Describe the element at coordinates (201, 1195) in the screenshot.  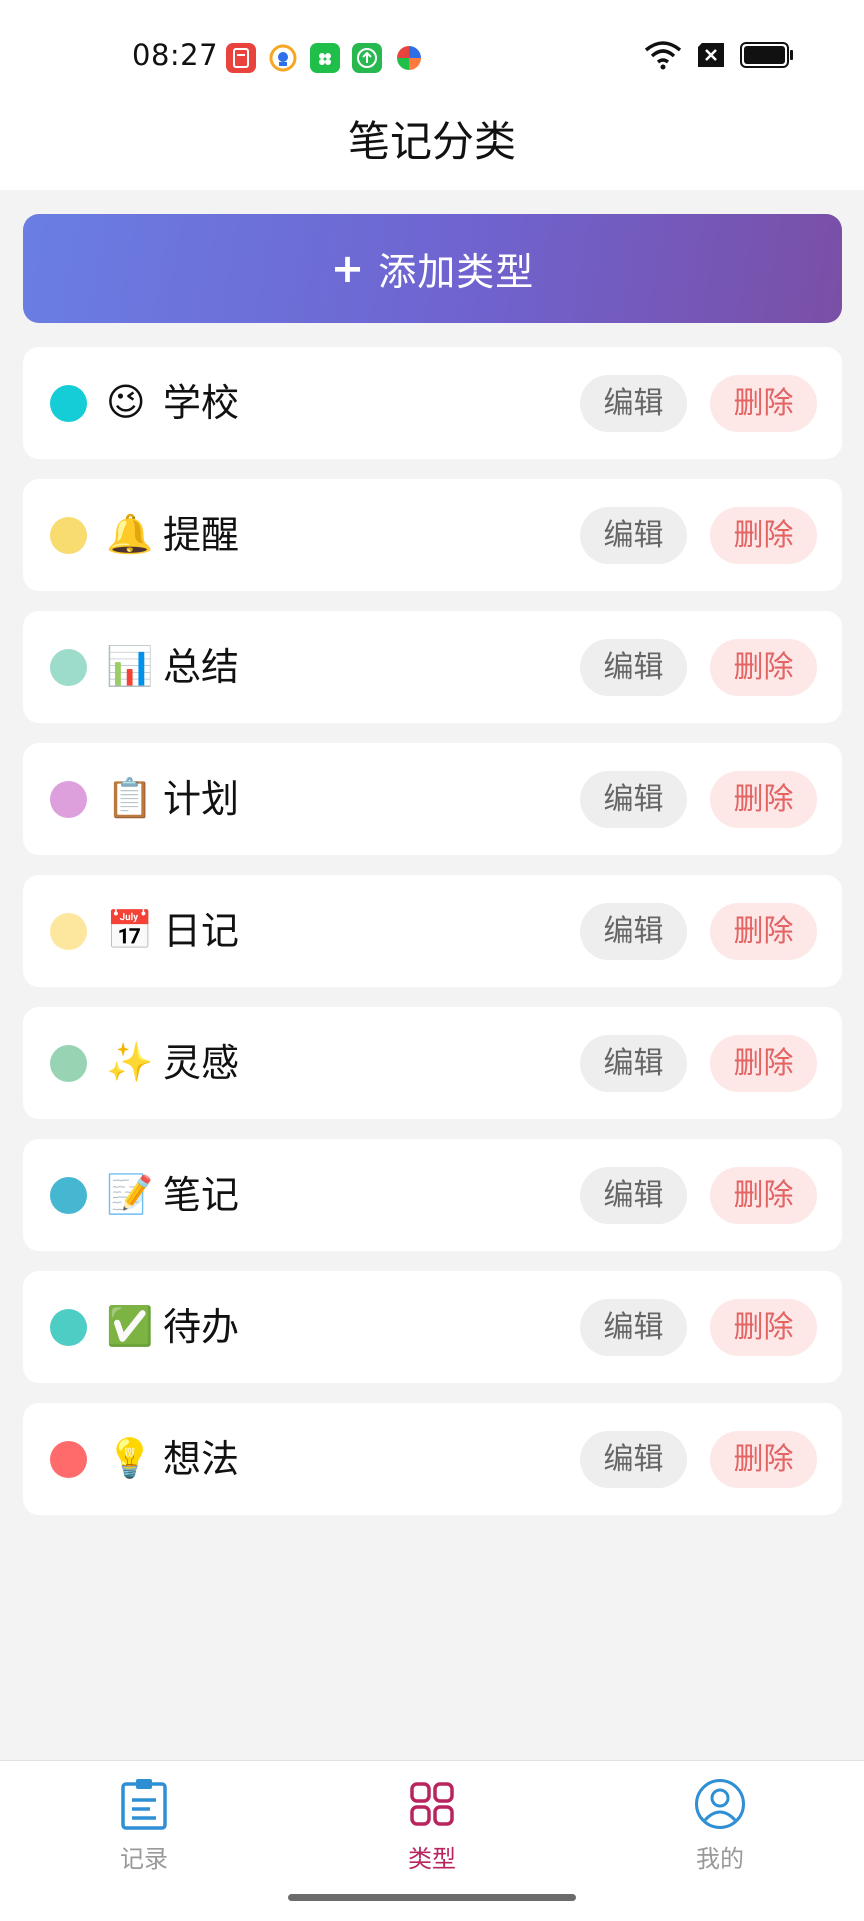
I see `category-name: 笔记` at that location.